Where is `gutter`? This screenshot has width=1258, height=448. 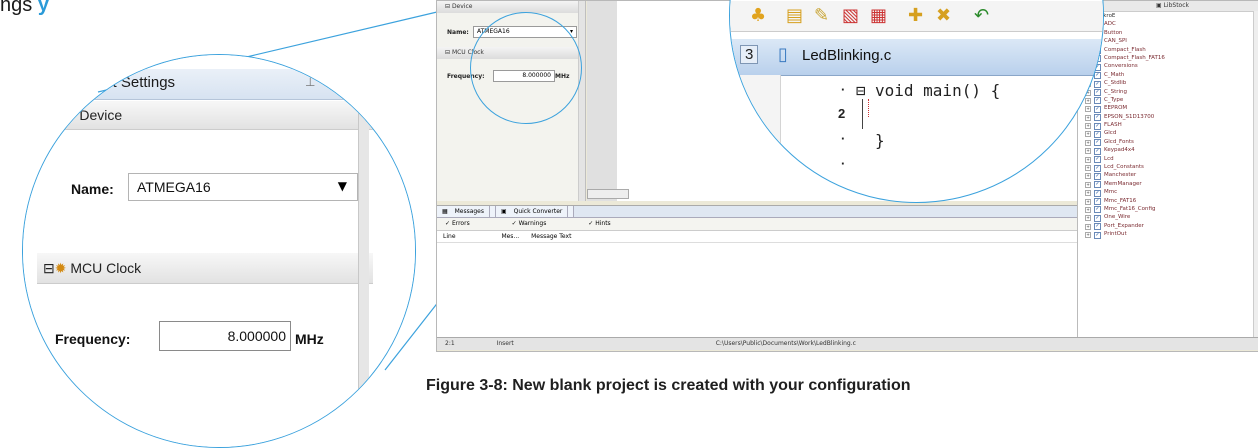
gutter is located at coordinates (755, 138).